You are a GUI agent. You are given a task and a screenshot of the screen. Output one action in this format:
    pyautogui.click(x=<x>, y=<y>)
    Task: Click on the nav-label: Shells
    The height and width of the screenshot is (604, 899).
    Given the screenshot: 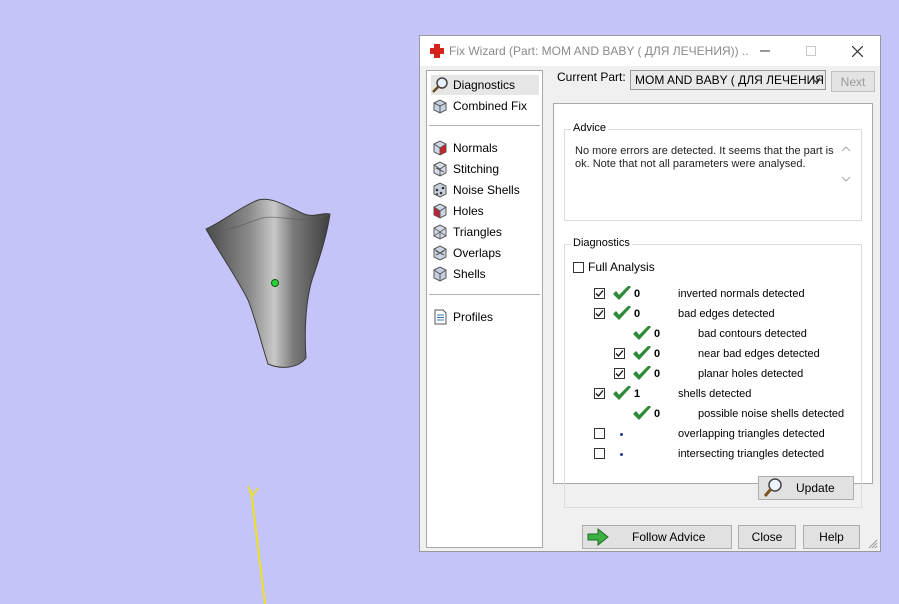 What is the action you would take?
    pyautogui.click(x=469, y=274)
    